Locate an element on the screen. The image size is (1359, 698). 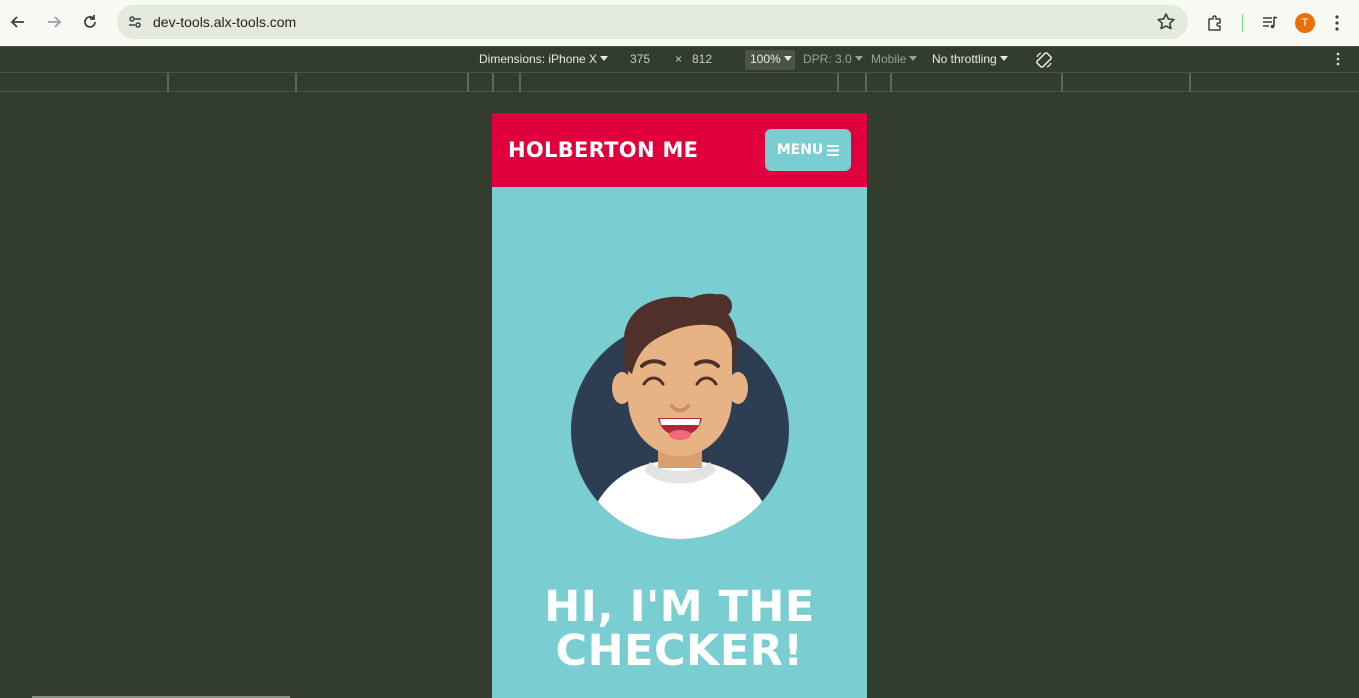
site-info-icon is located at coordinates (135, 22).